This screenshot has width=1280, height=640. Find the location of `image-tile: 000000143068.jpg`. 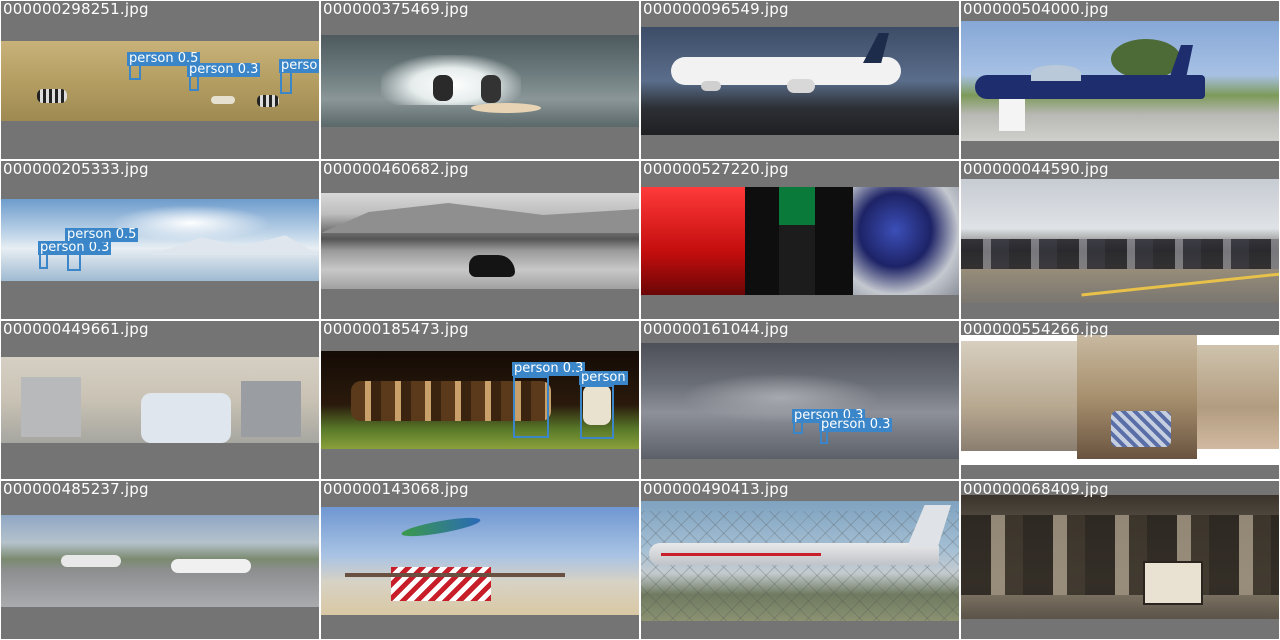

image-tile: 000000143068.jpg is located at coordinates (480, 560).